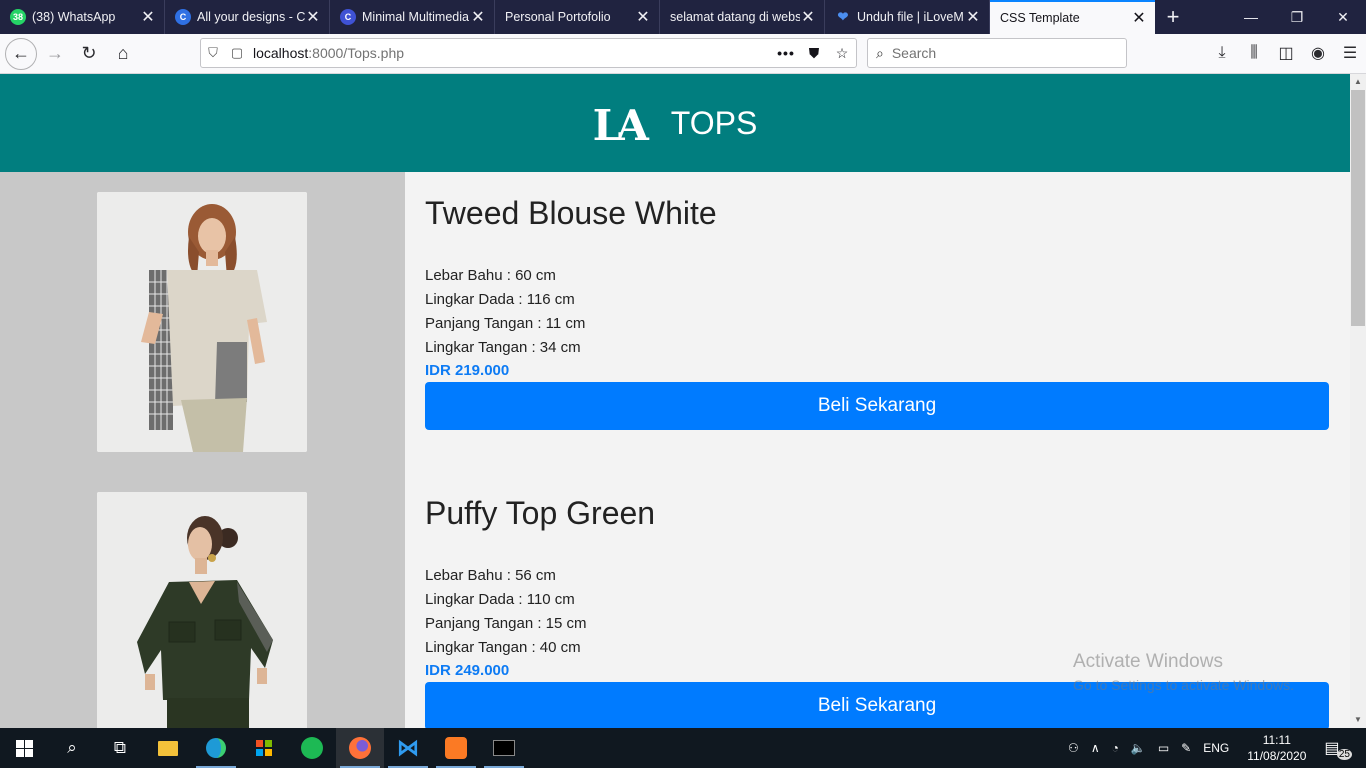  Describe the element at coordinates (1344, 754) in the screenshot. I see `notification-count: 25` at that location.